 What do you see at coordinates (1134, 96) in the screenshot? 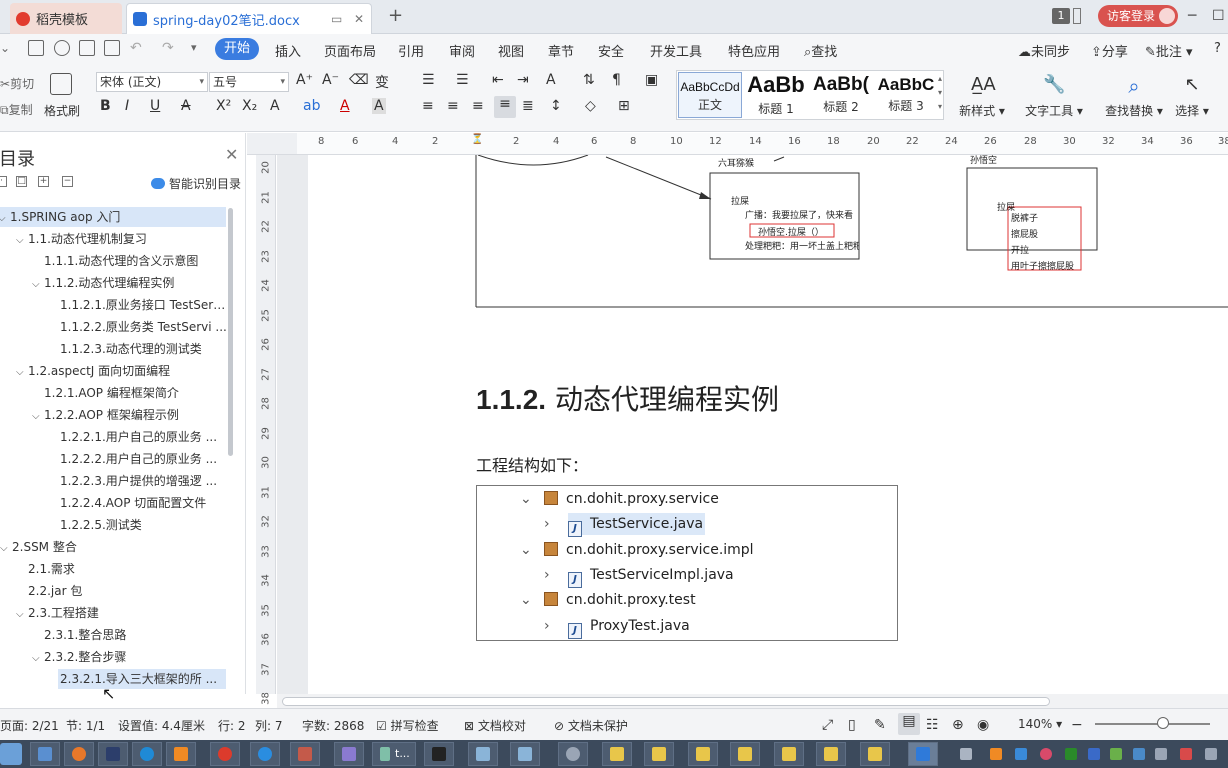
I see `find-replace-button: ⌕ 查找替换 ▾` at bounding box center [1134, 96].